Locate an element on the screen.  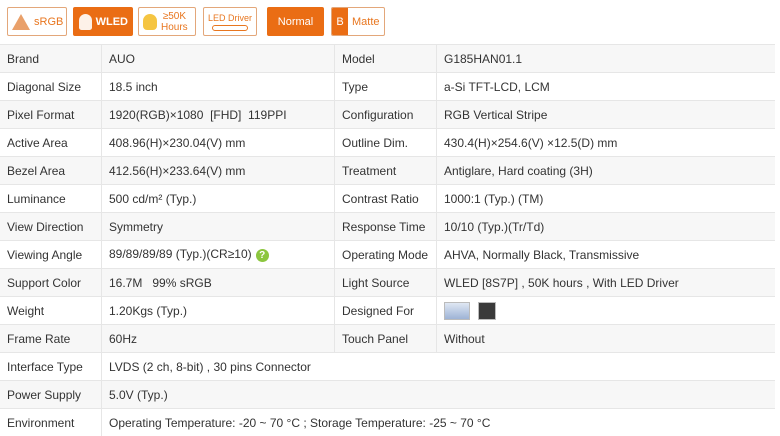
spec-key: Frame Rate is located at coordinates (51, 339).